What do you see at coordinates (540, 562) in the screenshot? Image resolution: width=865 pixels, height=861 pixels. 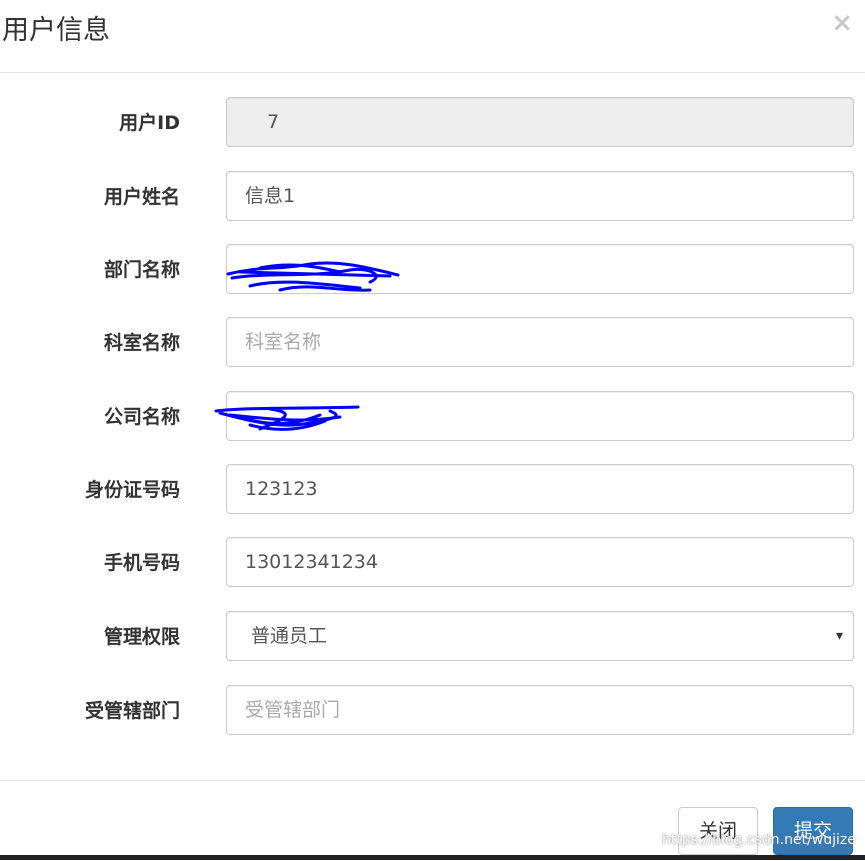 I see `phone-input: 13012341234` at bounding box center [540, 562].